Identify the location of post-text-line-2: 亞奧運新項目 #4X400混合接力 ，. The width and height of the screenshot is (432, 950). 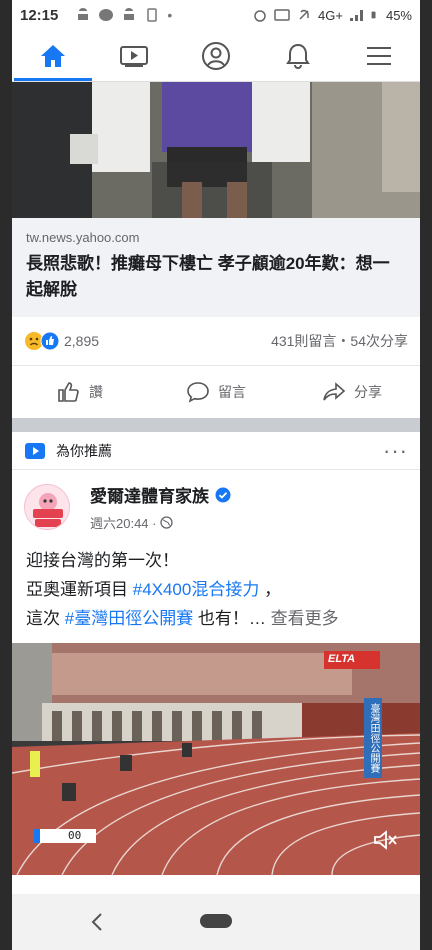
(216, 589).